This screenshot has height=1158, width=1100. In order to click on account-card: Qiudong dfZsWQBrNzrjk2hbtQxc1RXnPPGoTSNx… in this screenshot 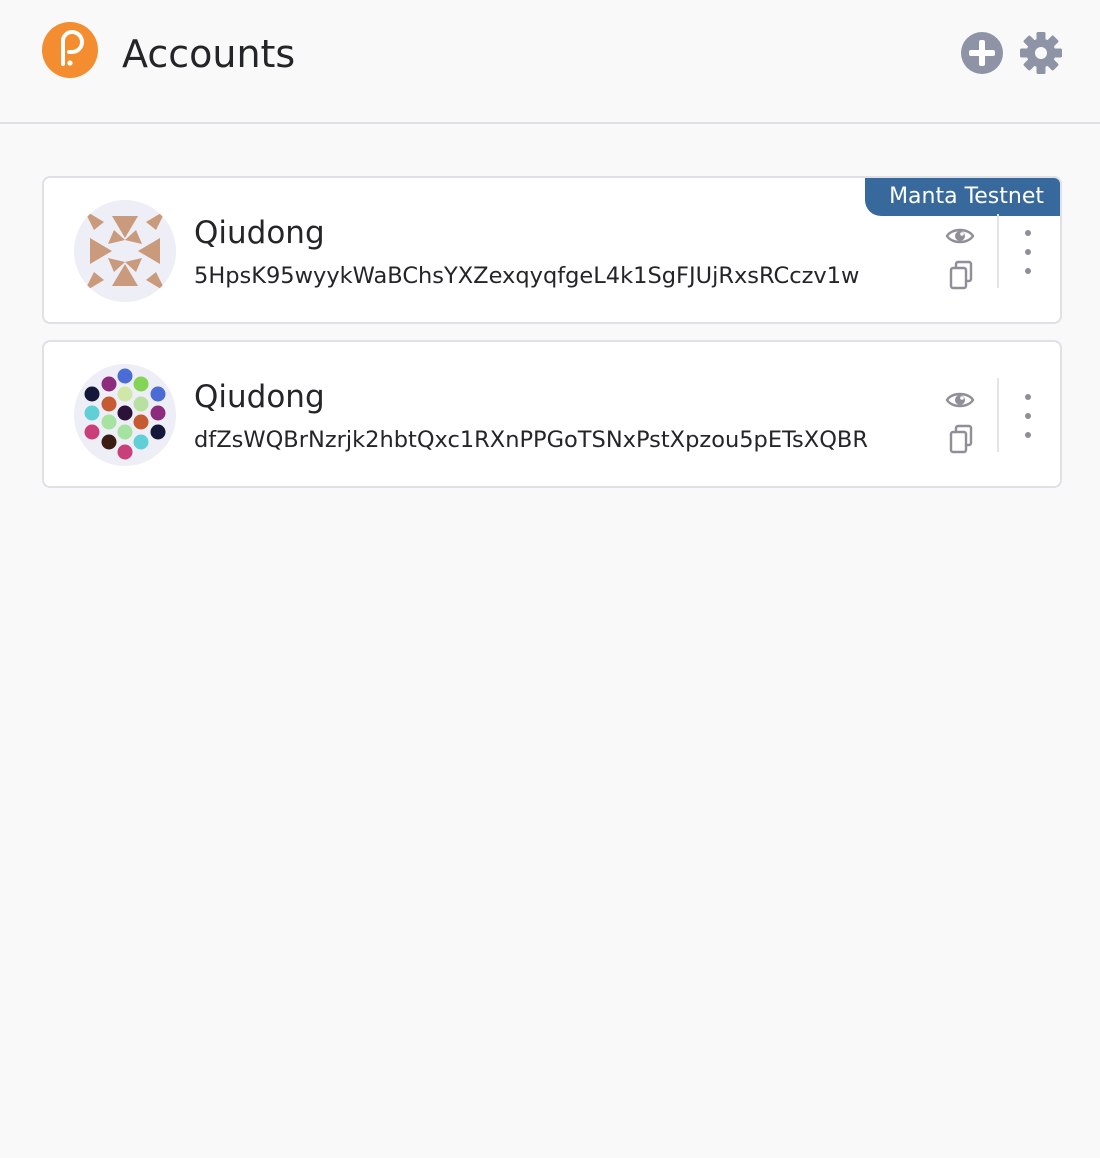, I will do `click(552, 414)`.